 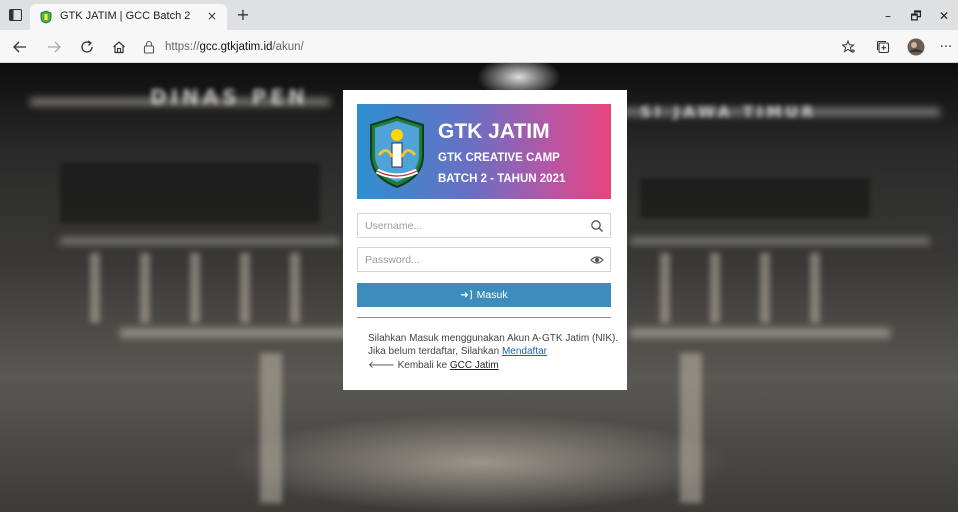 I want to click on avatar, so click(x=916, y=47).